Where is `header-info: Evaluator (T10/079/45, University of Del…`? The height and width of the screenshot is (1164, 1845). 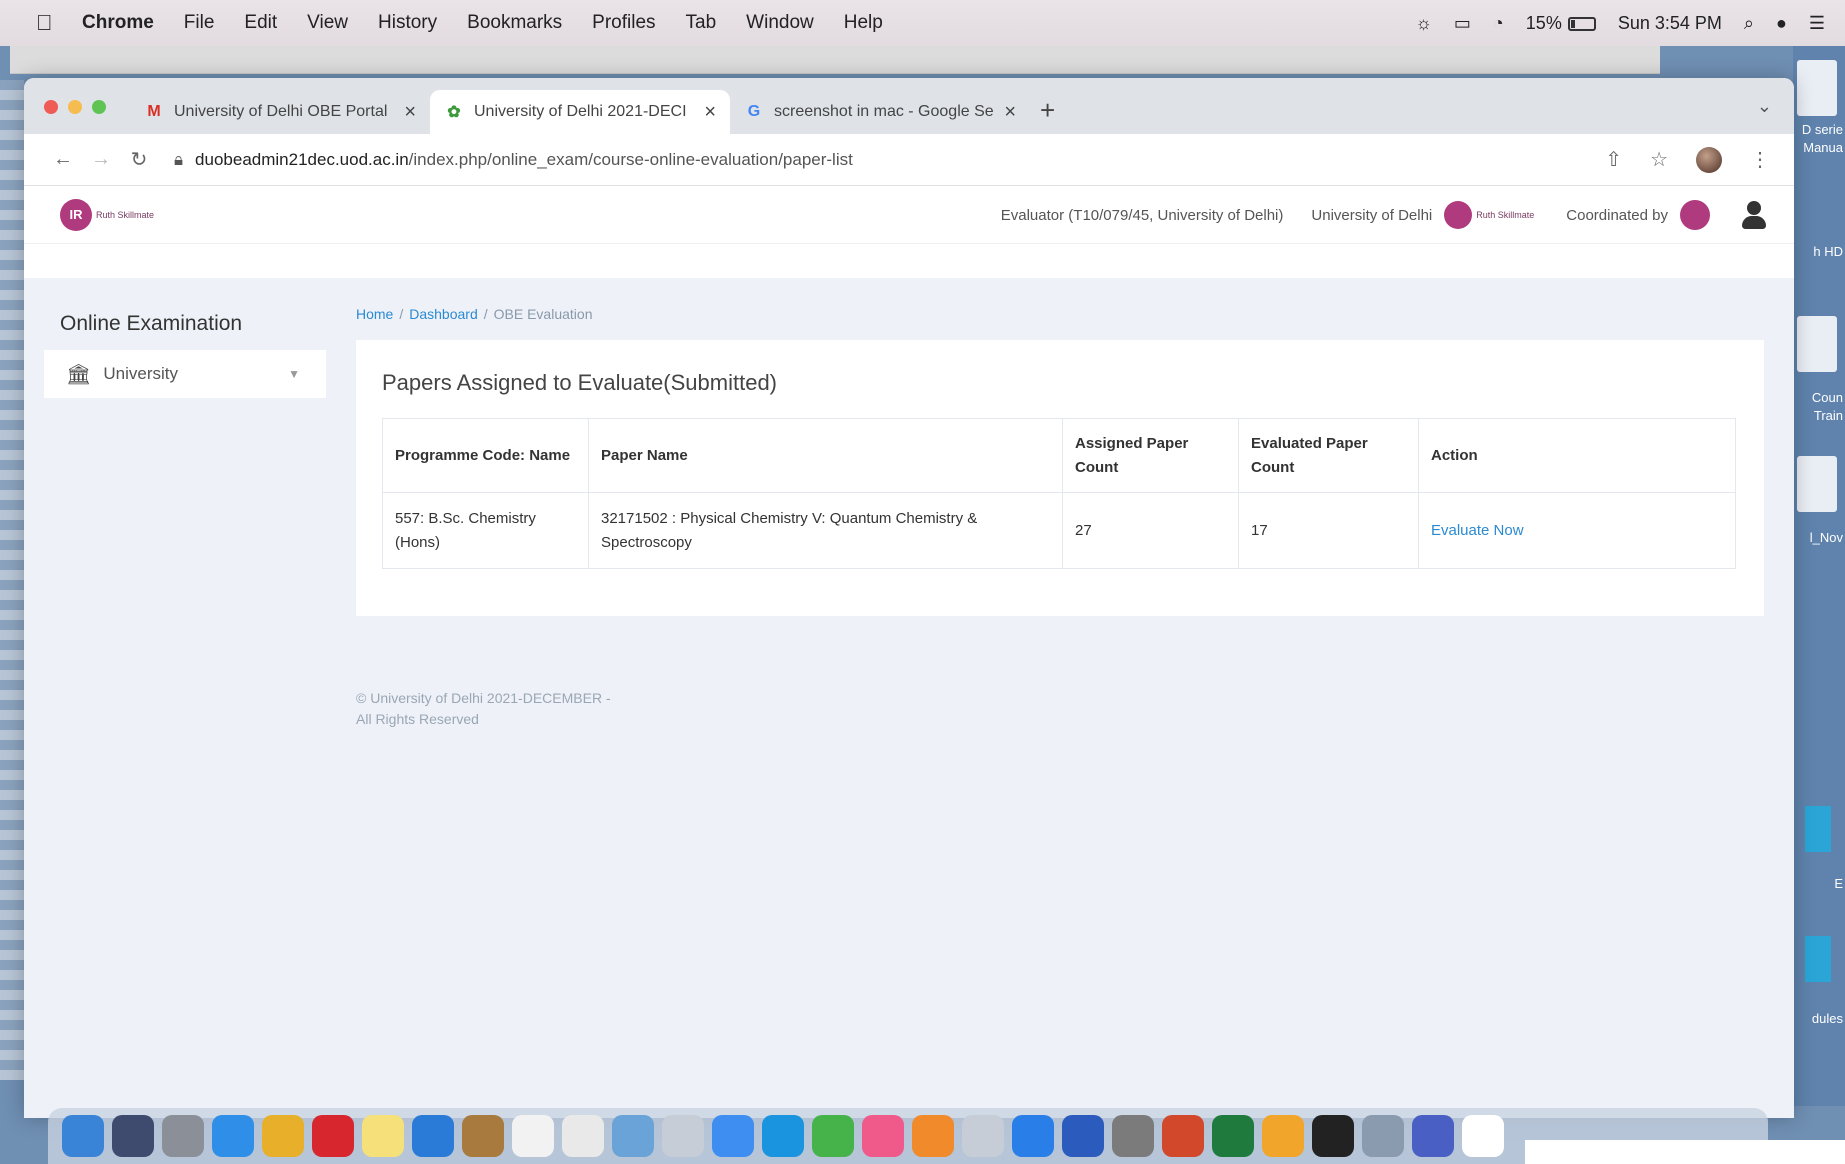
header-info: Evaluator (T10/079/45, University of Del… is located at coordinates (1385, 215).